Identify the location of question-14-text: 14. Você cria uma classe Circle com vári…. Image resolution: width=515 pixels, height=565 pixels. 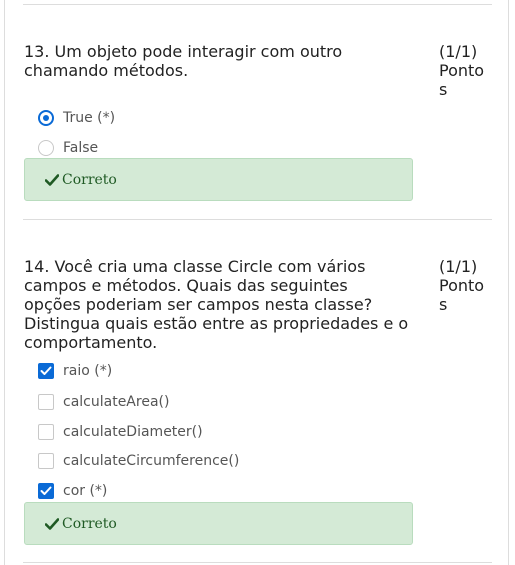
(216, 304).